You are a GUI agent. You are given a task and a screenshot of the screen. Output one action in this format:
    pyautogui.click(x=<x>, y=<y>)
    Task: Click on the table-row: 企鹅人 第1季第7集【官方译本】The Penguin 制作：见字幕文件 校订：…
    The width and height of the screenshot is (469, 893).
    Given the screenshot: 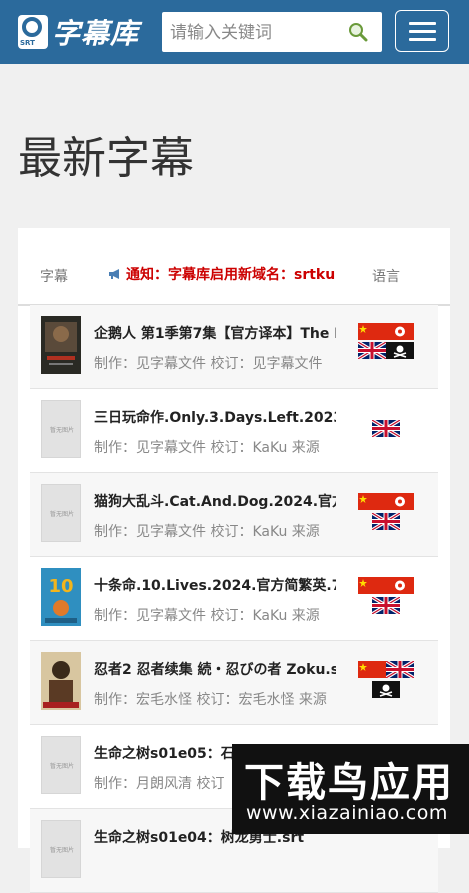 What is the action you would take?
    pyautogui.click(x=234, y=347)
    